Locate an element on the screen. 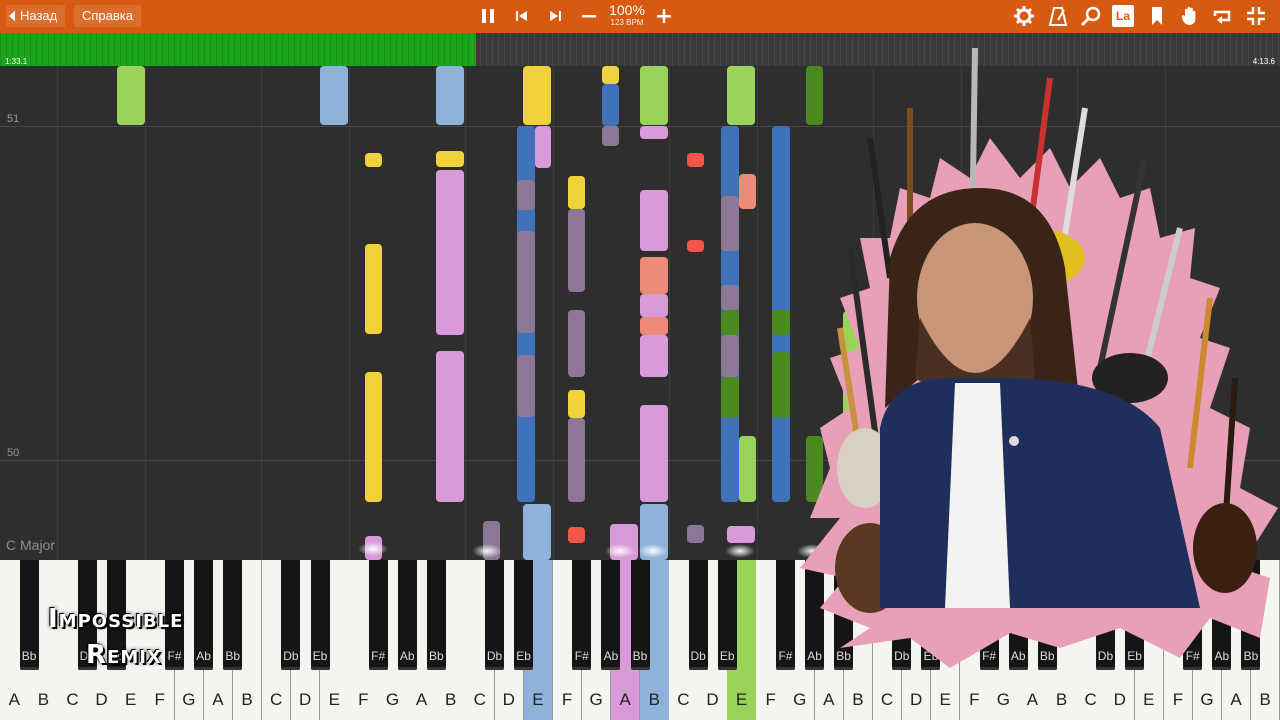 The width and height of the screenshot is (1280, 720). hand-icon is located at coordinates (1190, 16).